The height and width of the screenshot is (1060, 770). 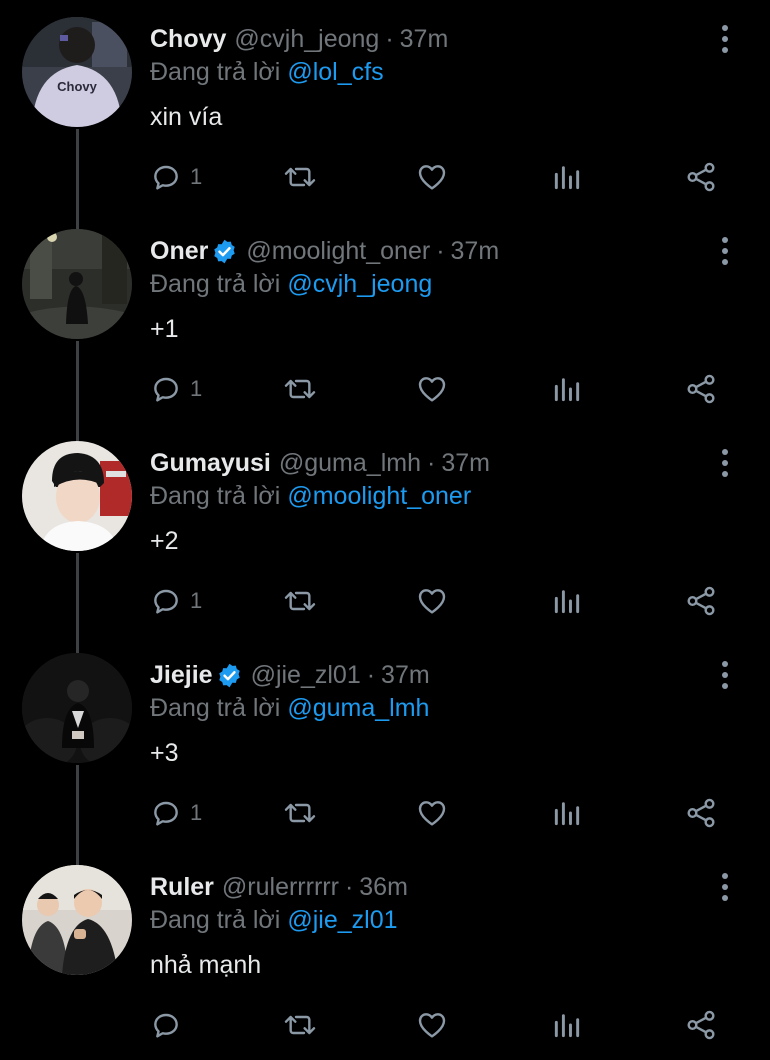 What do you see at coordinates (164, 329) in the screenshot?
I see `tweet-text: +1` at bounding box center [164, 329].